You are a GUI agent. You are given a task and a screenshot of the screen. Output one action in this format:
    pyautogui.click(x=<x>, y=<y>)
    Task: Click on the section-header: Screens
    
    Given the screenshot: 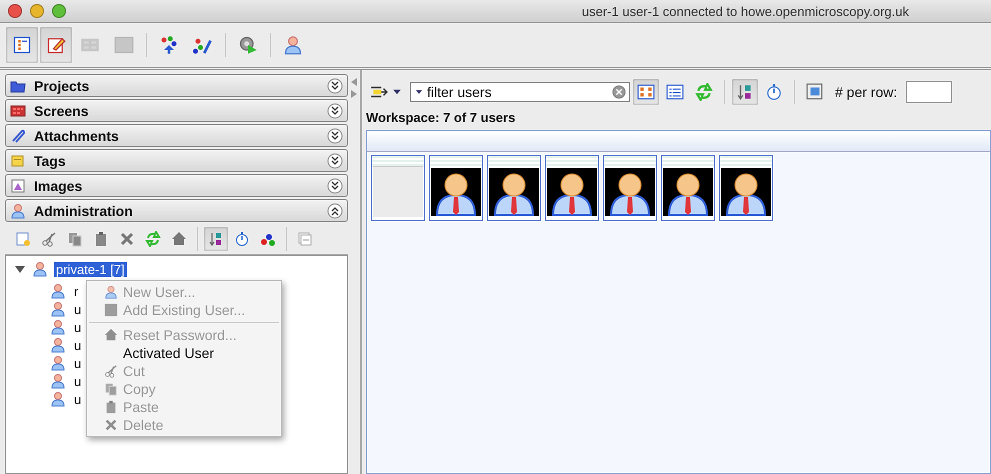 What is the action you would take?
    pyautogui.click(x=176, y=110)
    